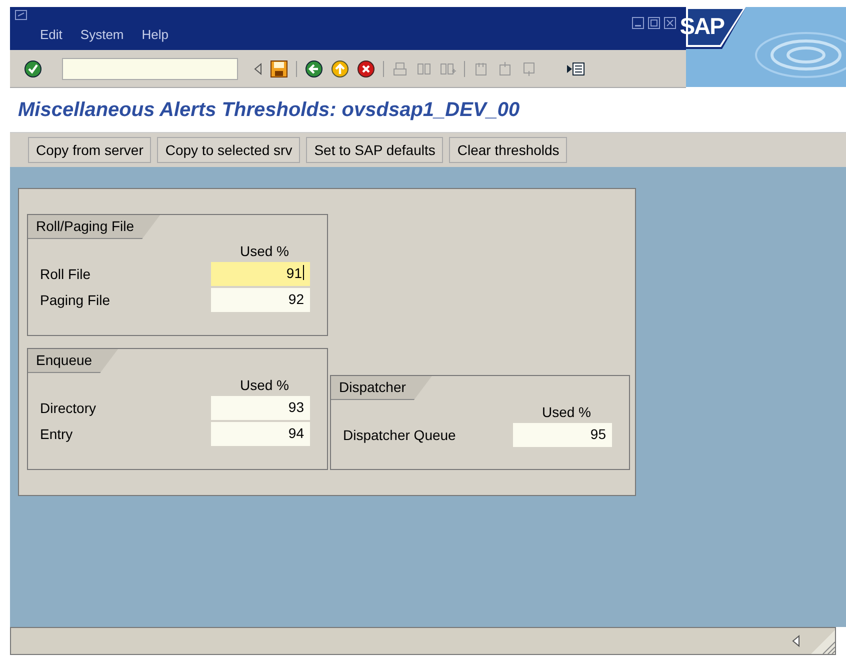 This screenshot has width=846, height=663. I want to click on field-label: Paging File, so click(75, 300).